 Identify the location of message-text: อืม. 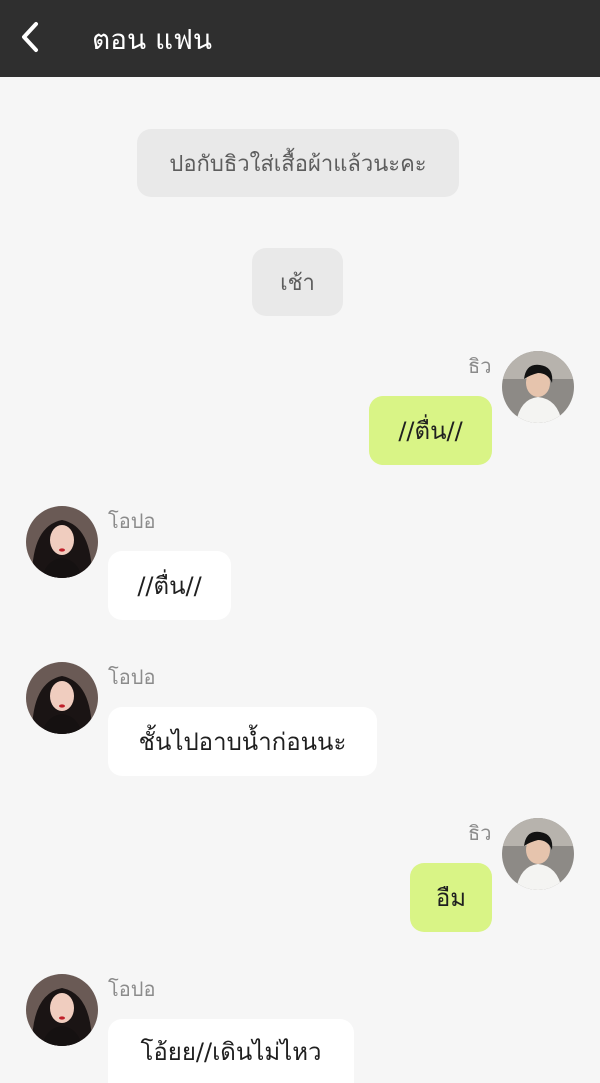
(451, 898).